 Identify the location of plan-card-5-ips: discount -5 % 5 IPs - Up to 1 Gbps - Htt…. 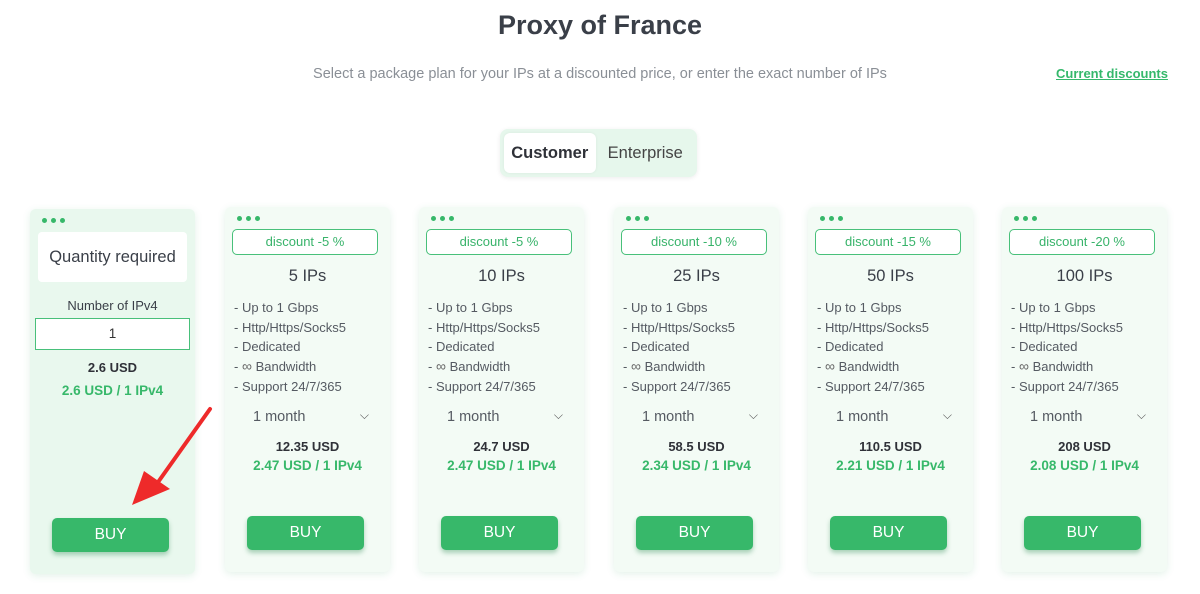
(307, 389).